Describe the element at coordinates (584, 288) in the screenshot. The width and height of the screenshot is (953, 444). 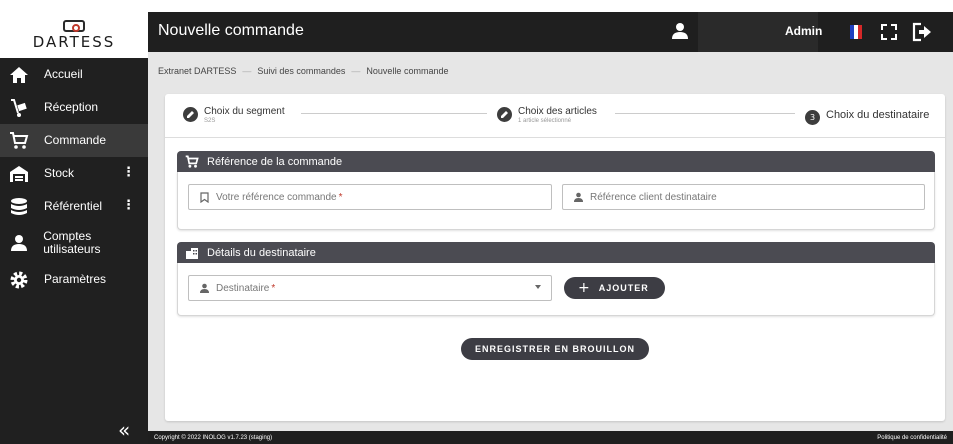
I see `plus-icon: +` at that location.